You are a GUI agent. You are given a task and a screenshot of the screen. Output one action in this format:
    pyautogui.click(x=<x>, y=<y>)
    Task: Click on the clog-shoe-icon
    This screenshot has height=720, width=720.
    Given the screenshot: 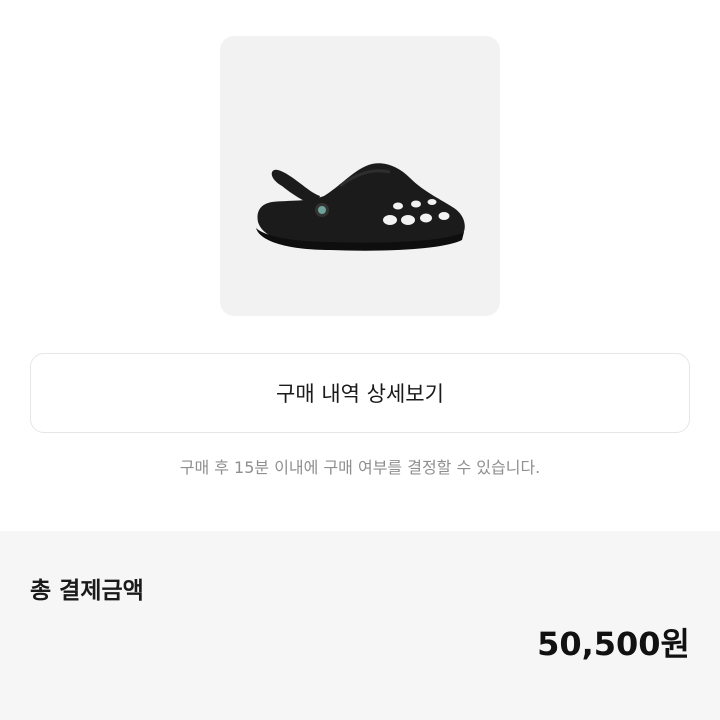 What is the action you would take?
    pyautogui.click(x=360, y=207)
    